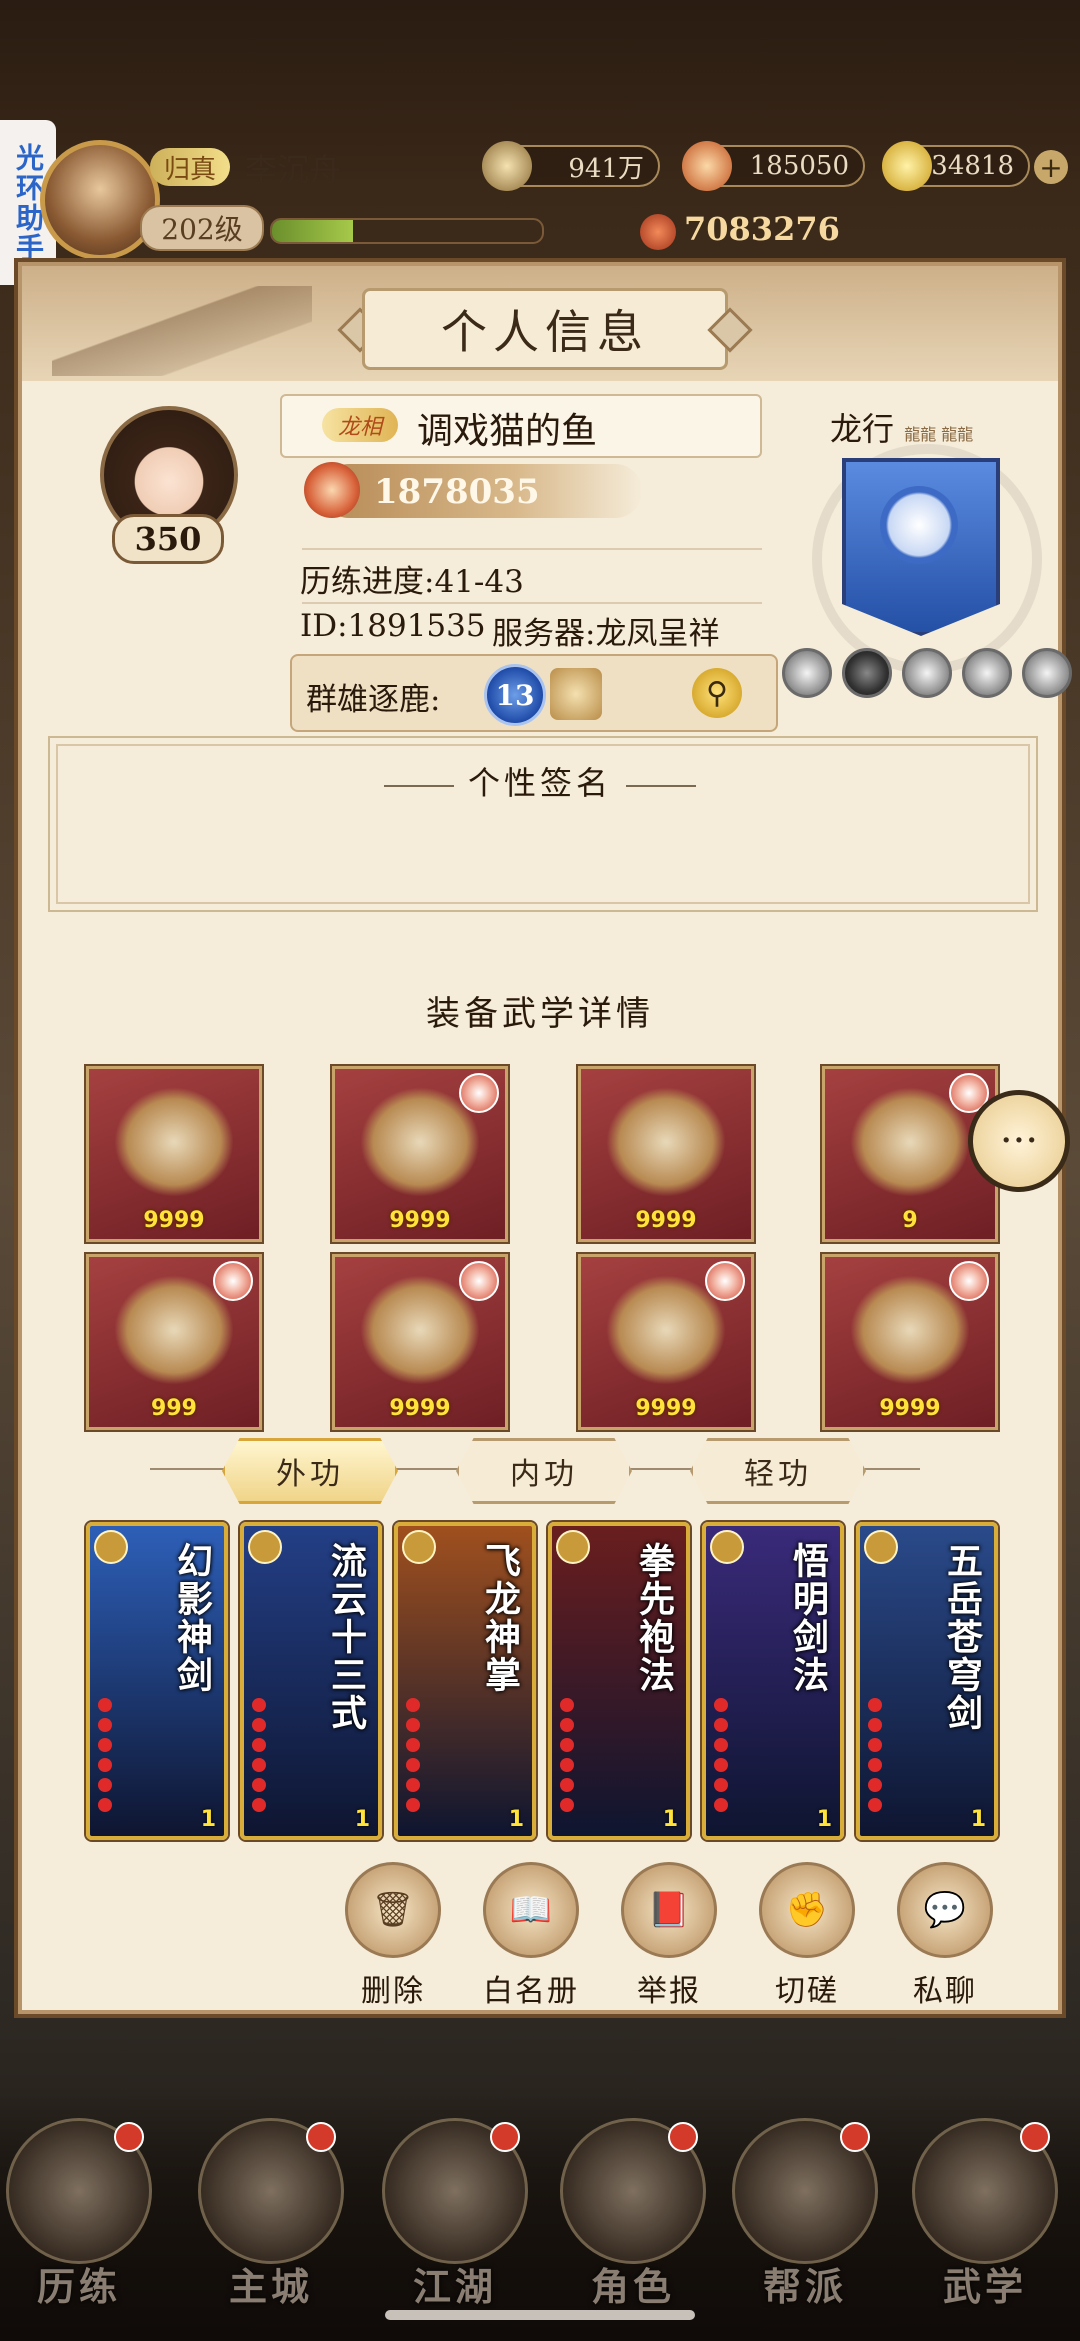 Image resolution: width=1080 pixels, height=2341 pixels. I want to click on gold-counter: 34818, so click(956, 166).